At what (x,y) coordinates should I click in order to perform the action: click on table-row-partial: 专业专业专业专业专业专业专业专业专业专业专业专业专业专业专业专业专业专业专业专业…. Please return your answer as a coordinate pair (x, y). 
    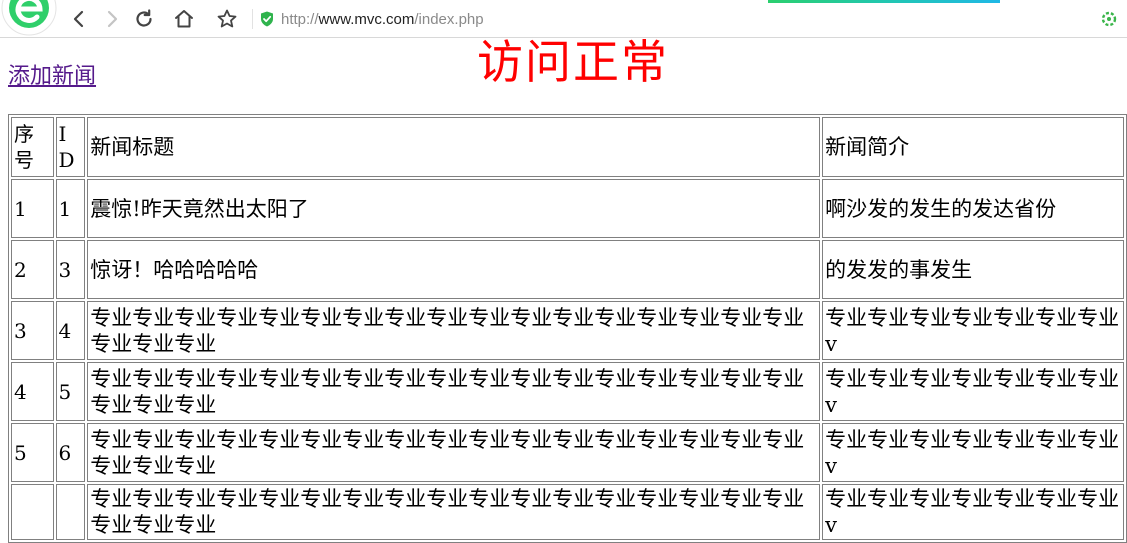
    Looking at the image, I should click on (567, 512).